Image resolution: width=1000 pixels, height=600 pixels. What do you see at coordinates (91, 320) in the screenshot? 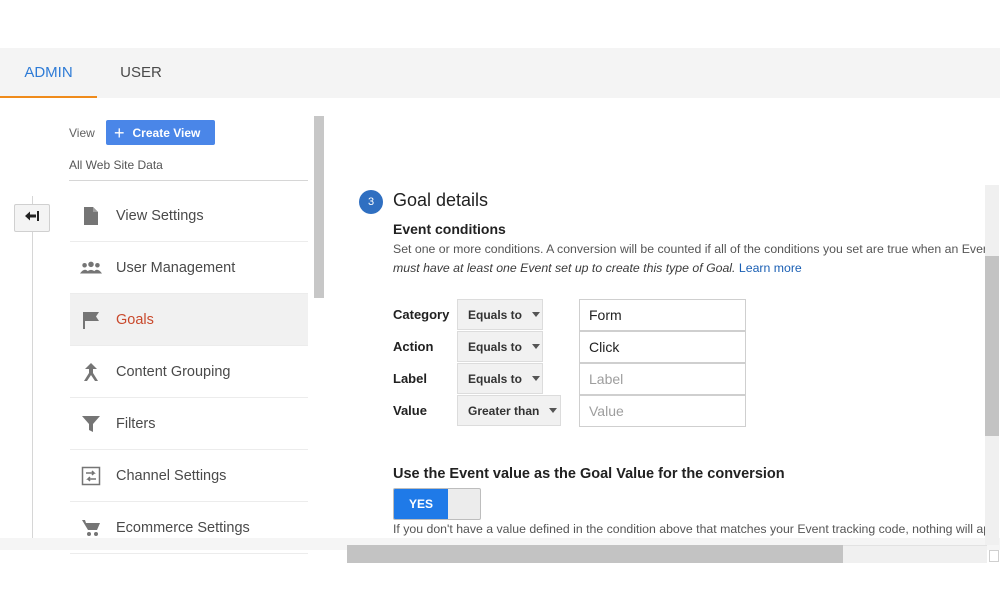
I see `flag-icon` at bounding box center [91, 320].